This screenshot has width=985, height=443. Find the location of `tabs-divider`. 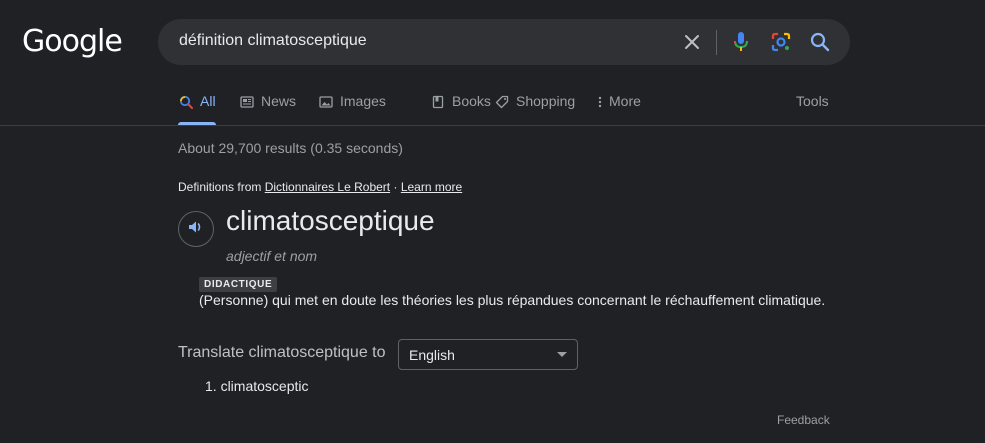

tabs-divider is located at coordinates (492, 125).